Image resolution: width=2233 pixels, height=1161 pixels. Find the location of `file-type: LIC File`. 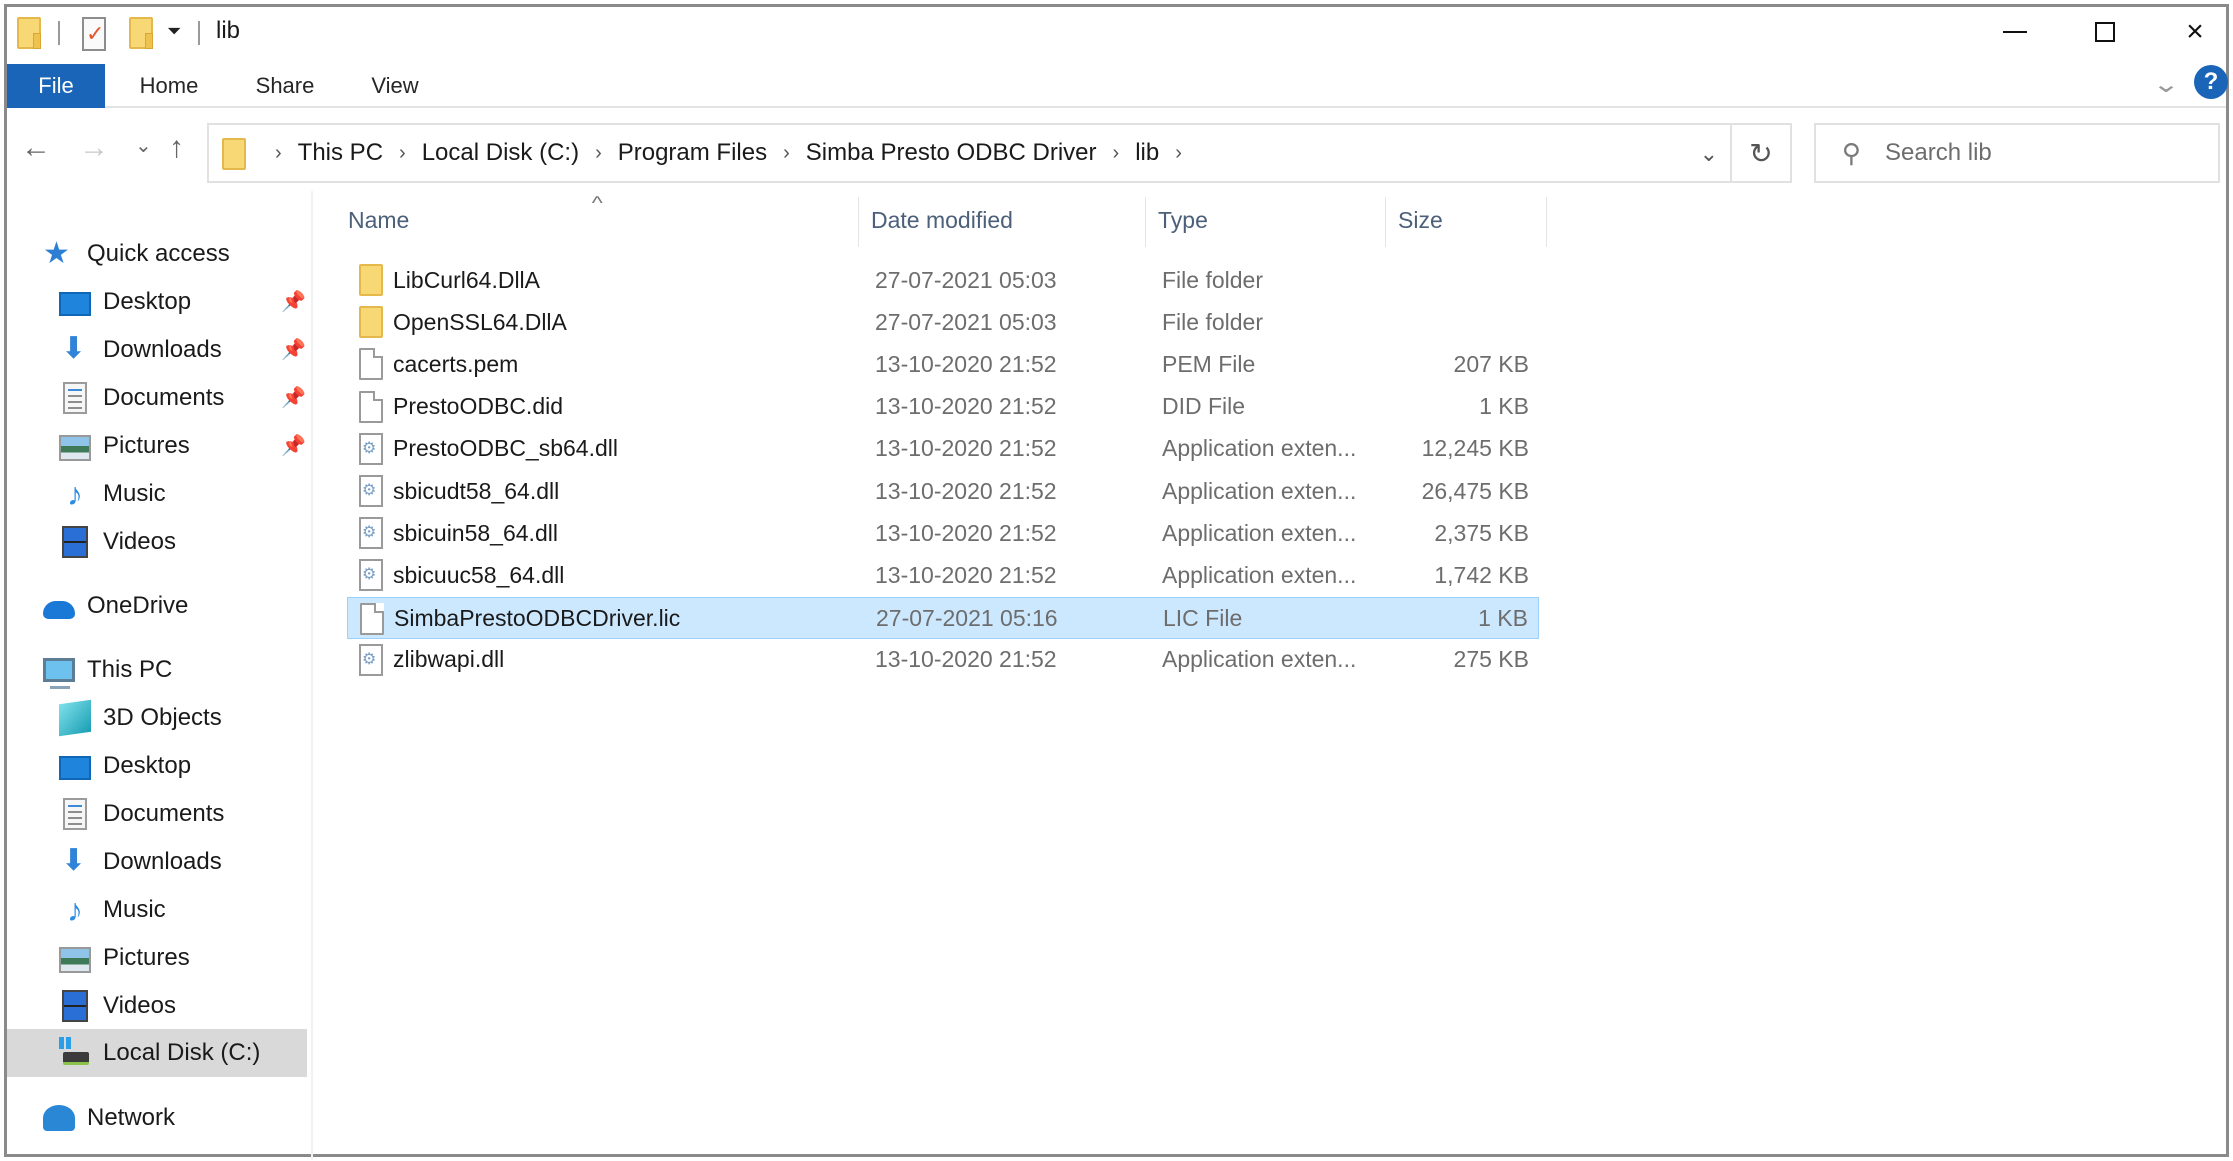

file-type: LIC File is located at coordinates (1203, 618).